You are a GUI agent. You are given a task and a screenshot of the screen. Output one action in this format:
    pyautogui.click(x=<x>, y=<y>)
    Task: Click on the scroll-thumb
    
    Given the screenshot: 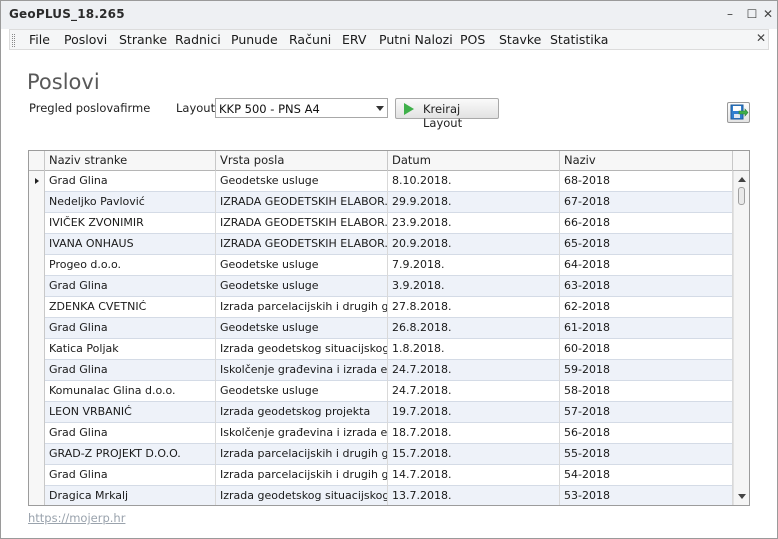 What is the action you would take?
    pyautogui.click(x=741, y=196)
    